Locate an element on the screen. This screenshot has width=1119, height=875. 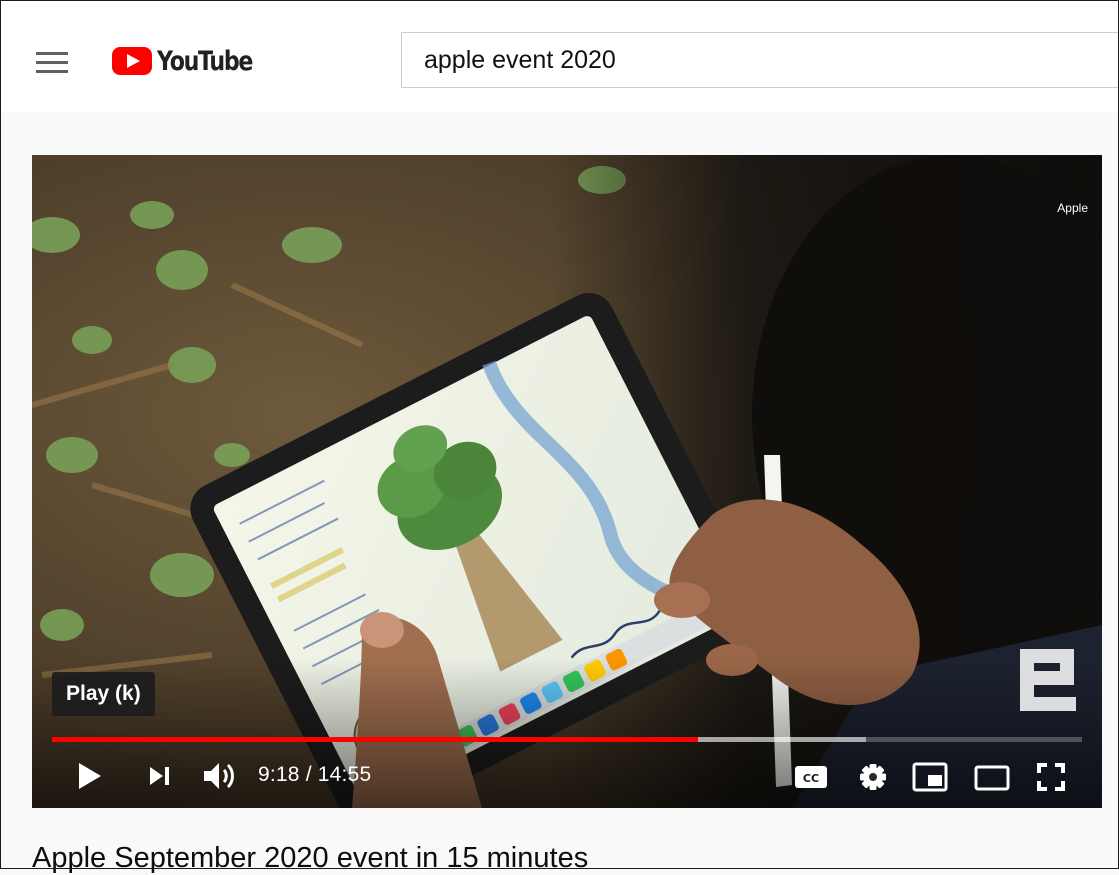
progress-played is located at coordinates (375, 739).